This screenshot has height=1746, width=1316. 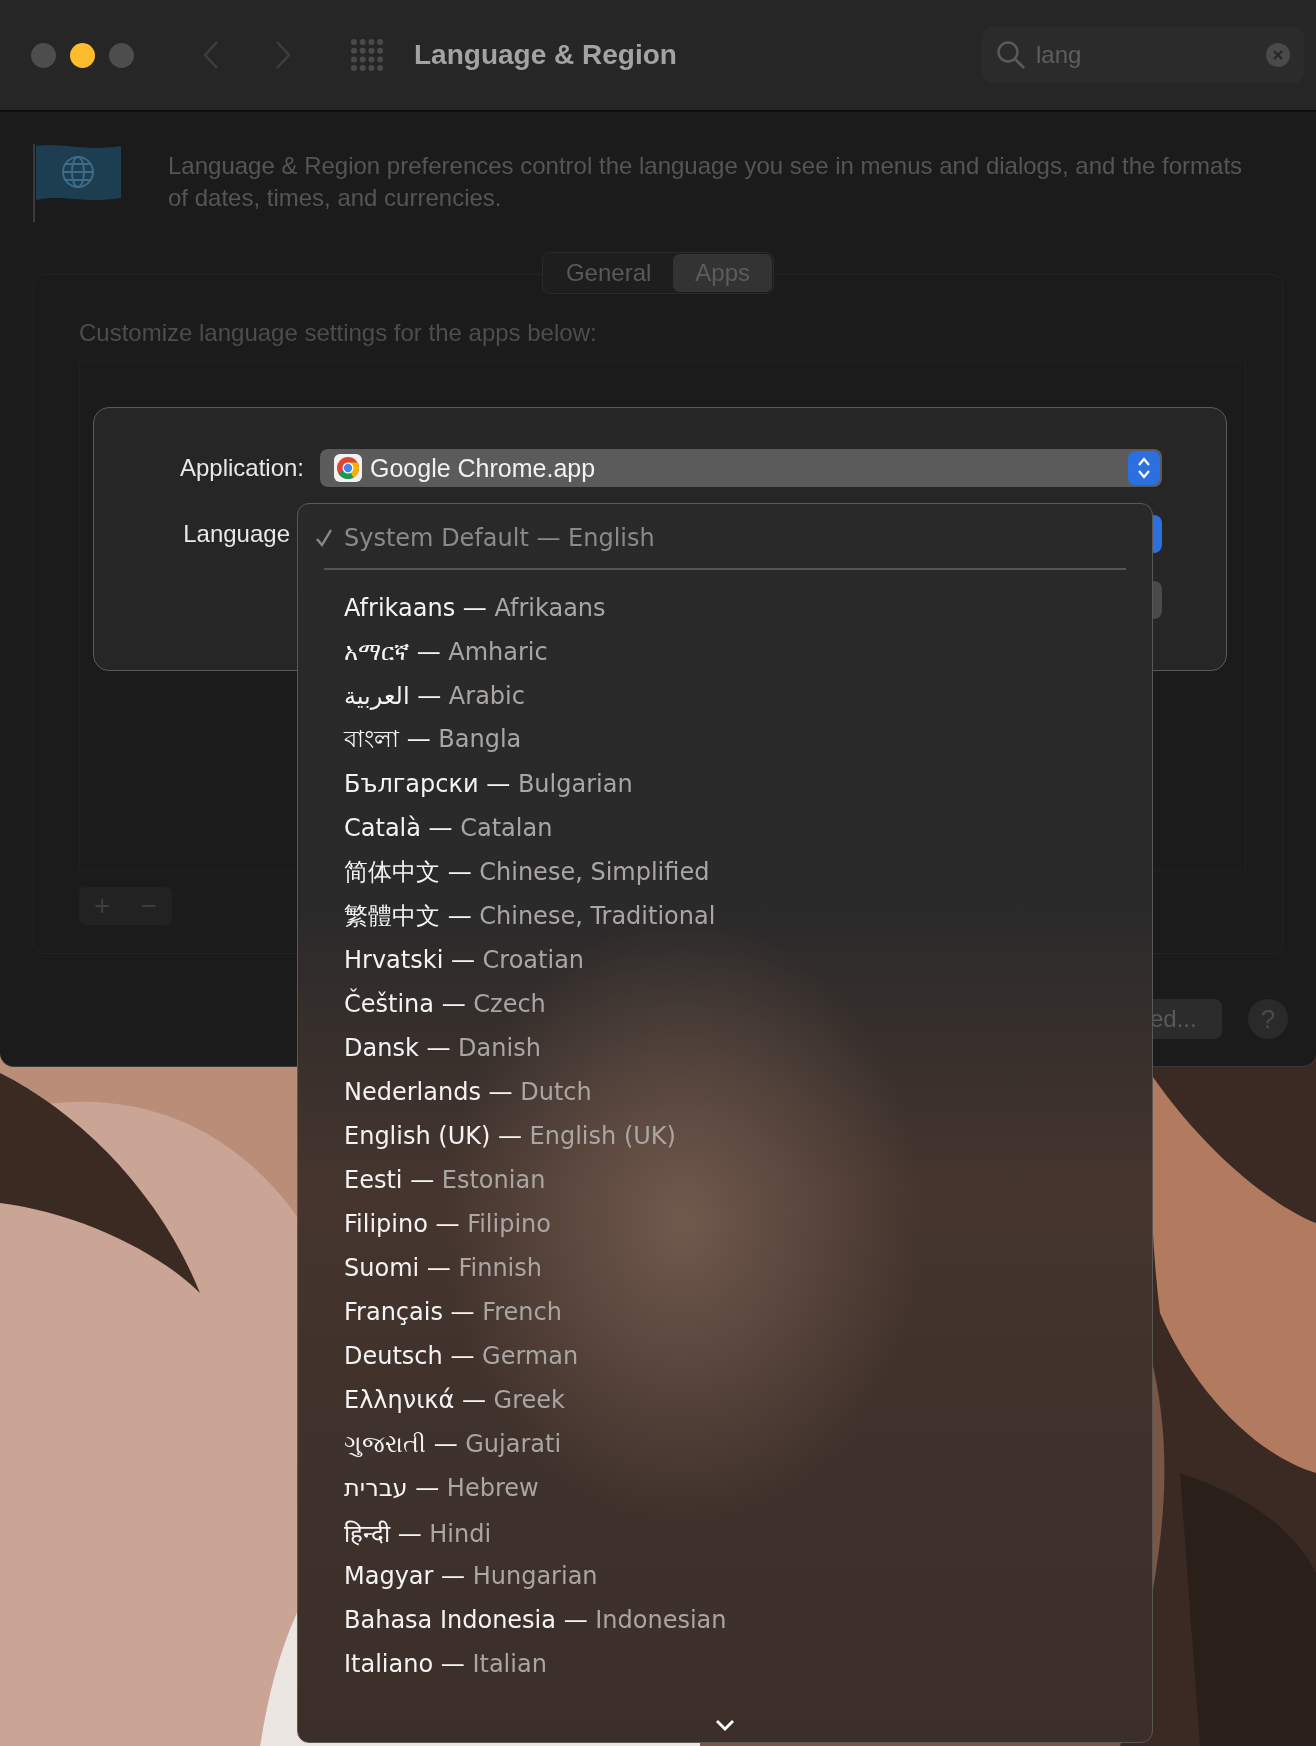 What do you see at coordinates (367, 55) in the screenshot?
I see `grid-icon` at bounding box center [367, 55].